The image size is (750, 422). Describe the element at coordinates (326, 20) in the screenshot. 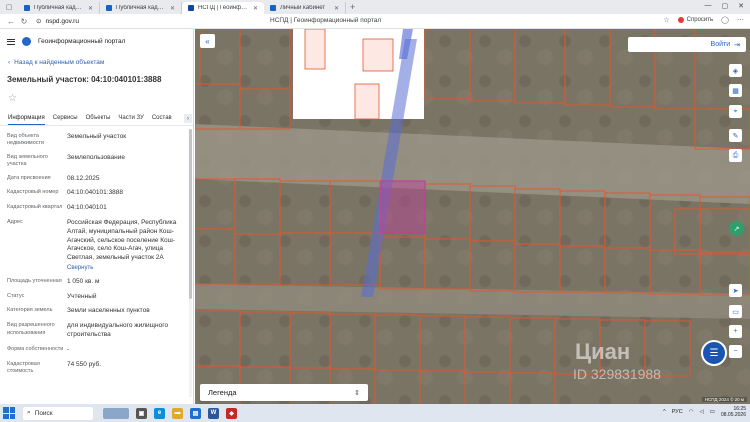

I see `page-title: НСПД | Геоинформационный портал` at that location.